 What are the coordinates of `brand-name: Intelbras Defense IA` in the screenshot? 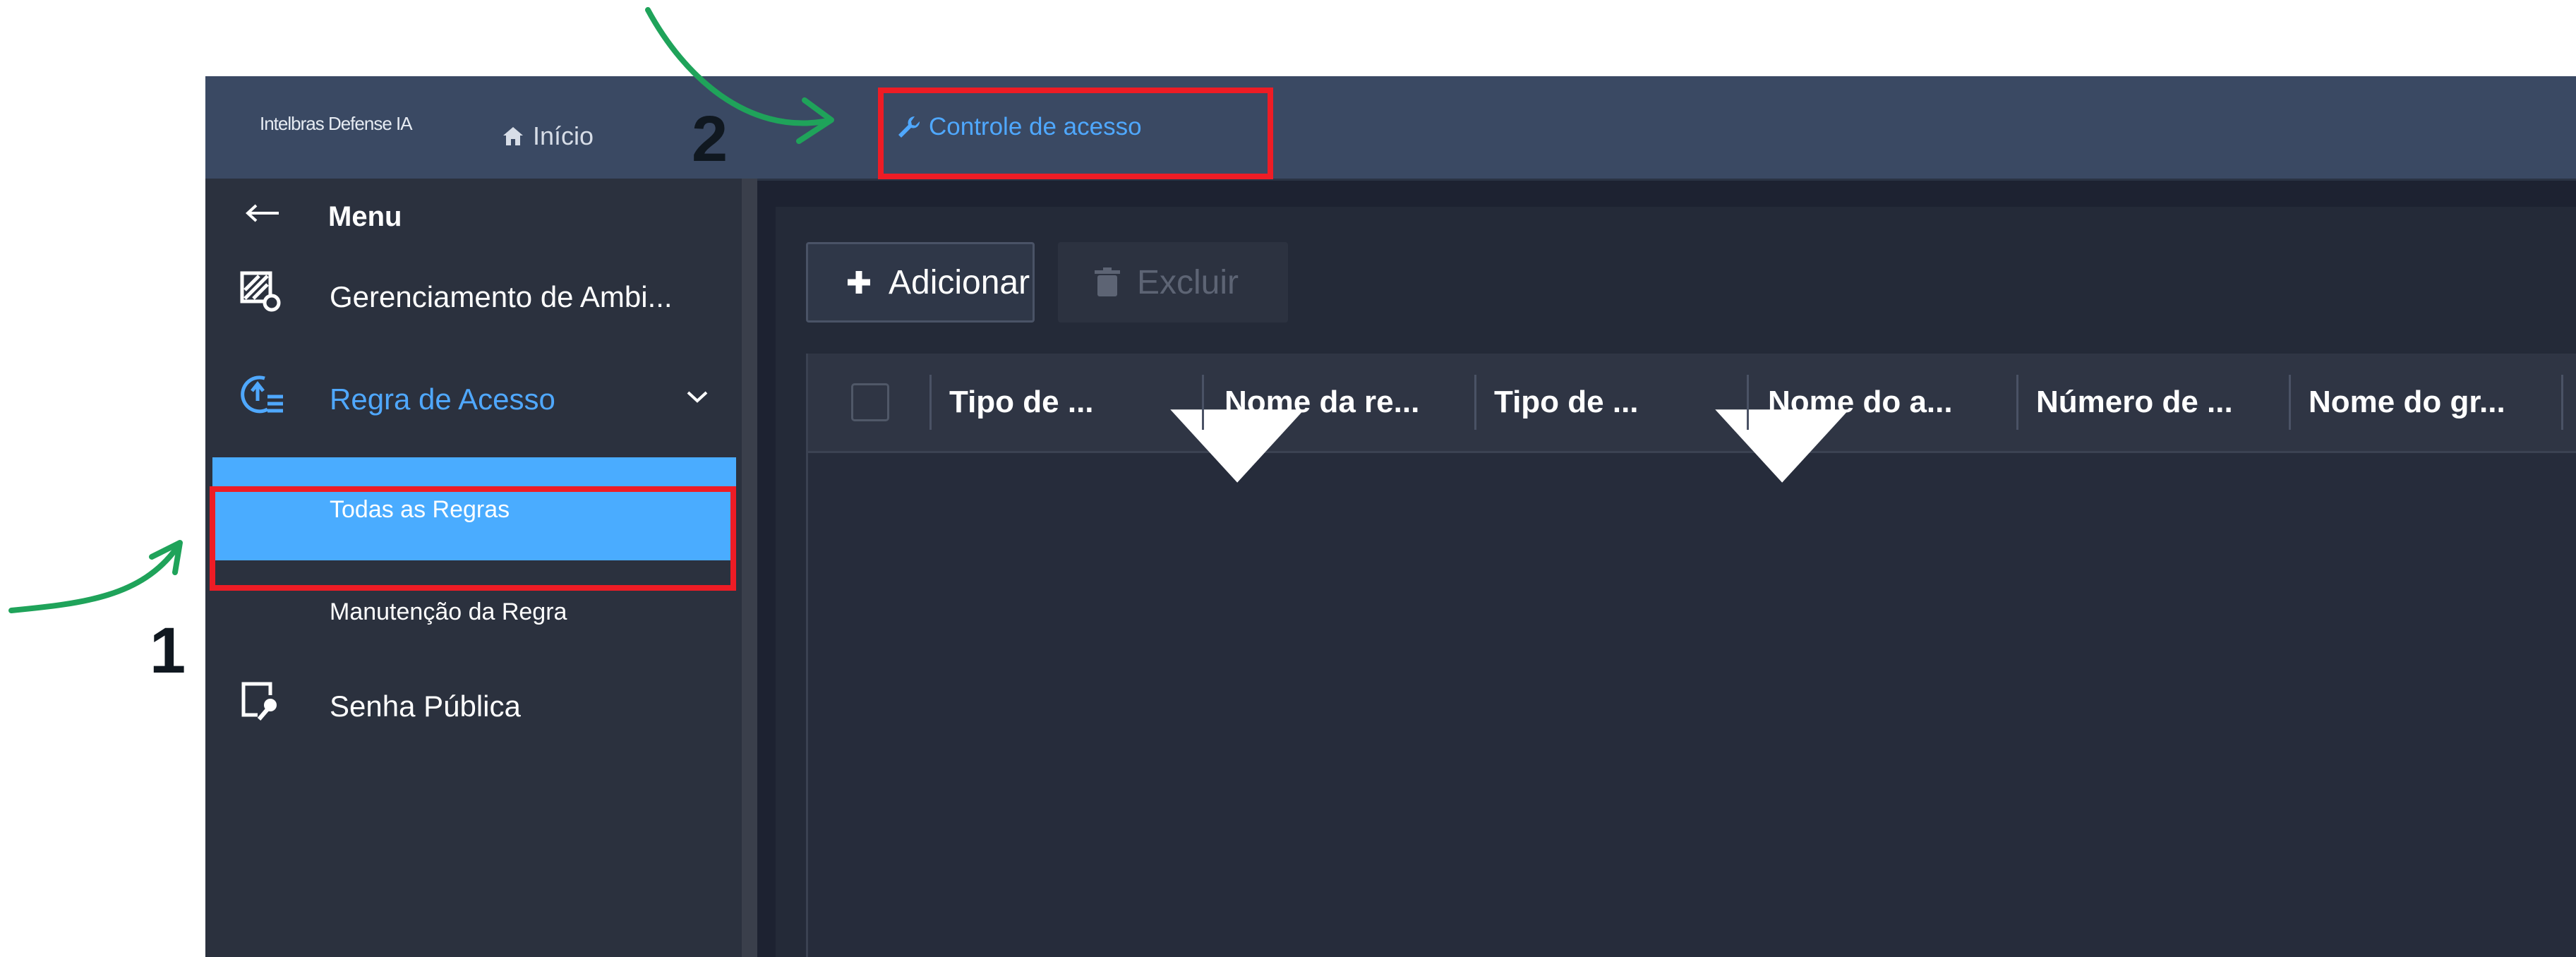 It's located at (336, 124).